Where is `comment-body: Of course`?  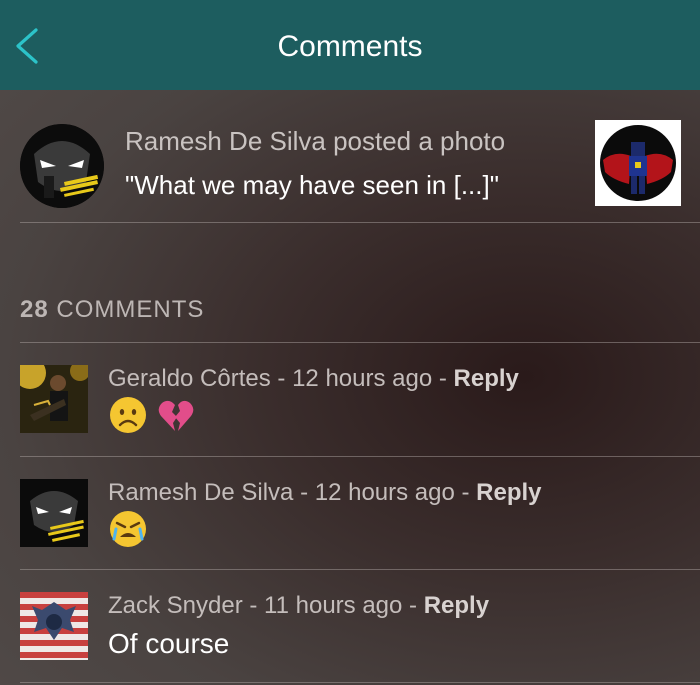 comment-body: Of course is located at coordinates (169, 643).